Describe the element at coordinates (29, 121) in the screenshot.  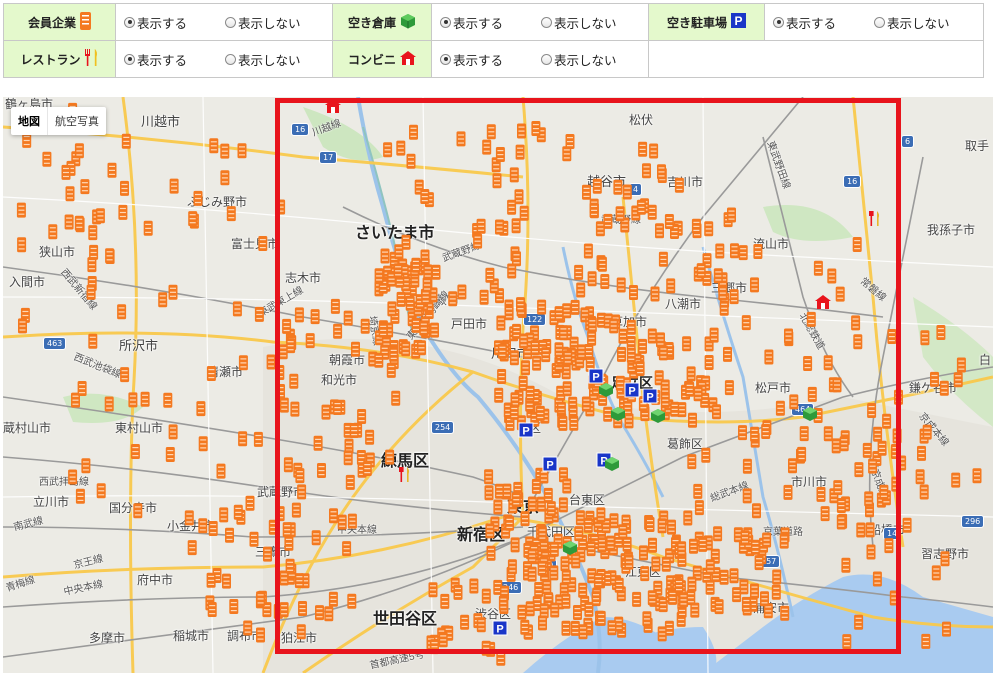
I see `map-type-map-button: 地図` at that location.